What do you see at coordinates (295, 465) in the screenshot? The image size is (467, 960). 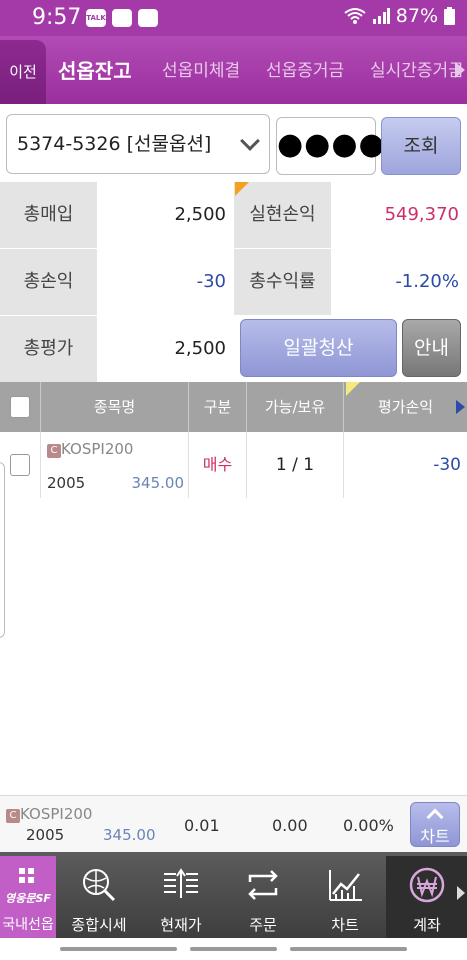 I see `row-available-held: 1 / 1` at bounding box center [295, 465].